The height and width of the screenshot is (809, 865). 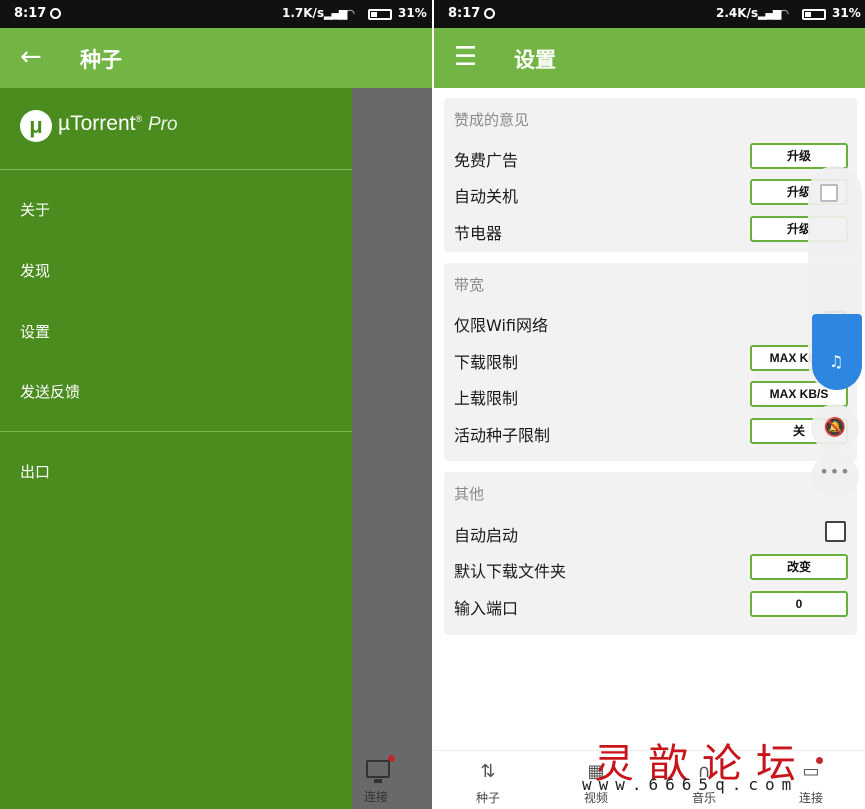 I want to click on drawer-item-feedback: 发送反馈, so click(x=170, y=392).